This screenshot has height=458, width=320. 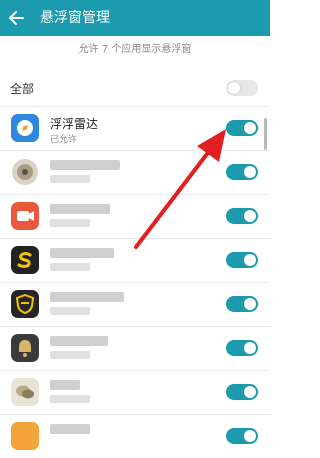 What do you see at coordinates (25, 128) in the screenshot?
I see `compass-icon` at bounding box center [25, 128].